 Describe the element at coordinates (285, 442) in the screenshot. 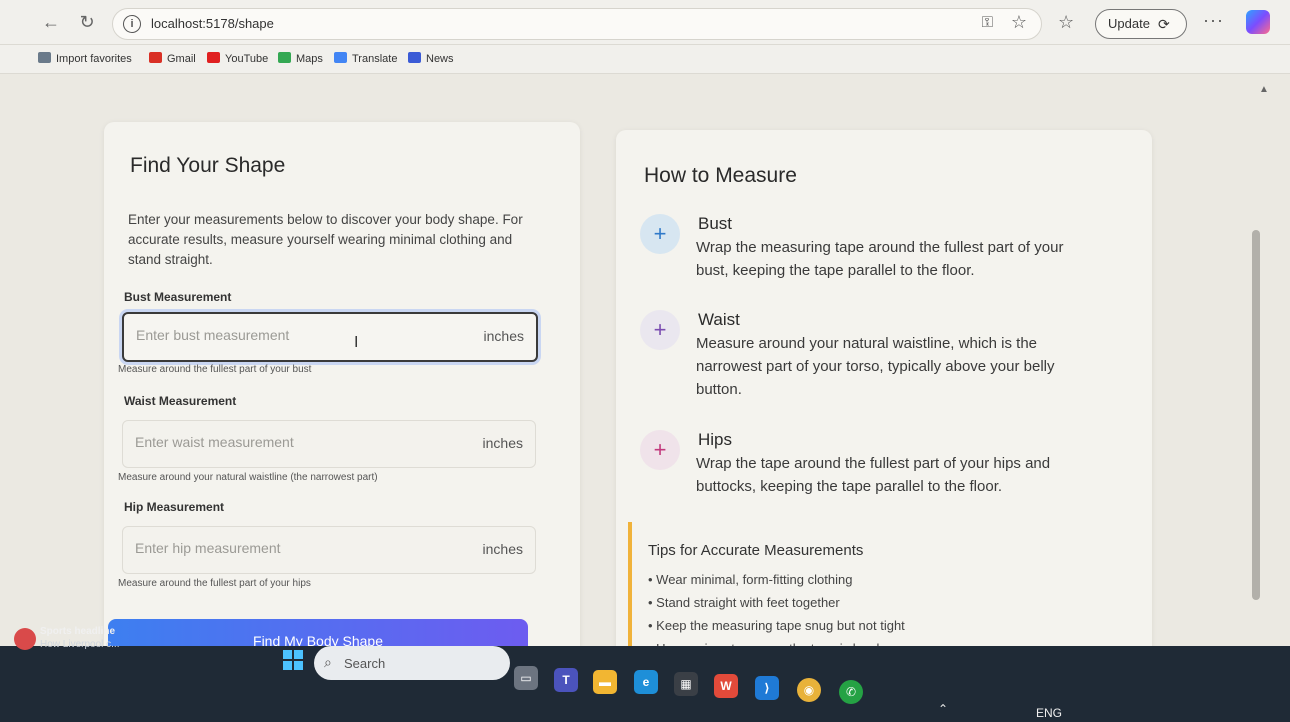

I see `waist-input` at that location.